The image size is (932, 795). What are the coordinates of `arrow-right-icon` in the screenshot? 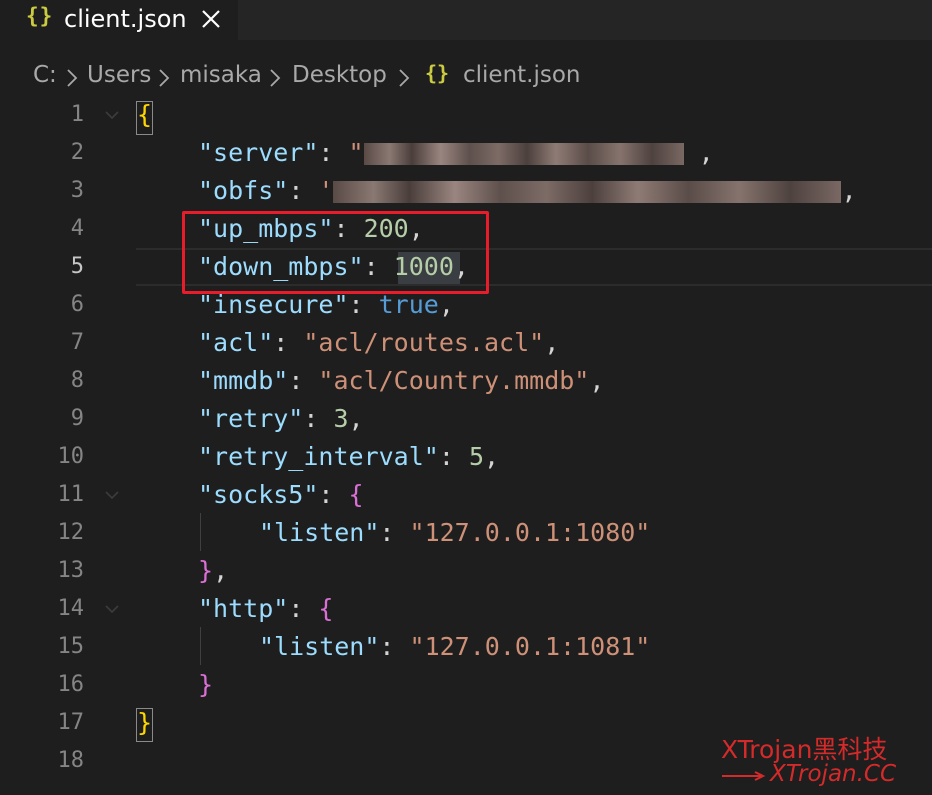 It's located at (744, 776).